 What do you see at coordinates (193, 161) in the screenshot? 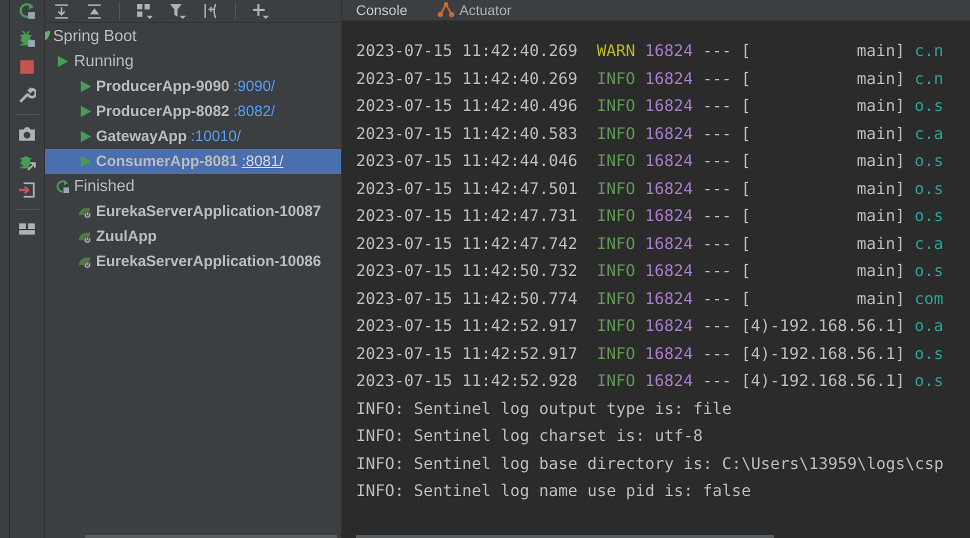
I see `service-item: ConsumerApp-8081 :8081/` at bounding box center [193, 161].